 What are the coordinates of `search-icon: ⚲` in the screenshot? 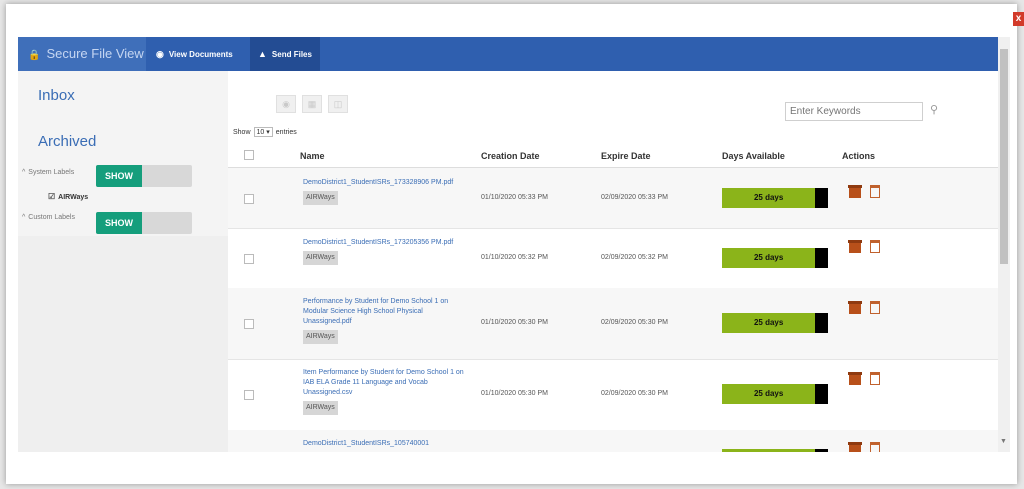 It's located at (934, 109).